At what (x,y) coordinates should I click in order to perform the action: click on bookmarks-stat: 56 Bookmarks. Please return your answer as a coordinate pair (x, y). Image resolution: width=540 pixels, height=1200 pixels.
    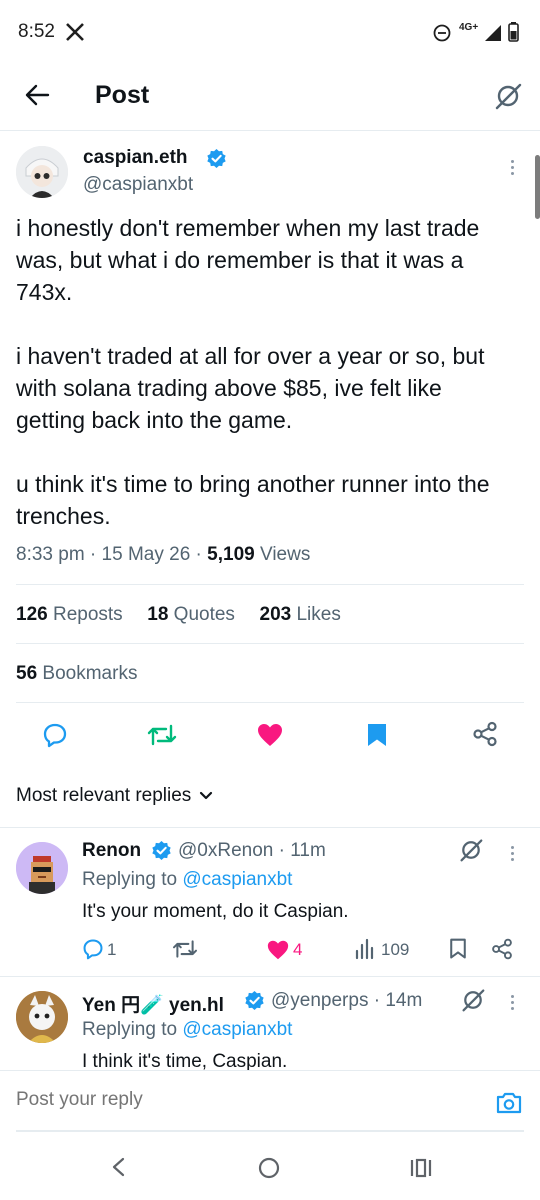
    Looking at the image, I should click on (76, 674).